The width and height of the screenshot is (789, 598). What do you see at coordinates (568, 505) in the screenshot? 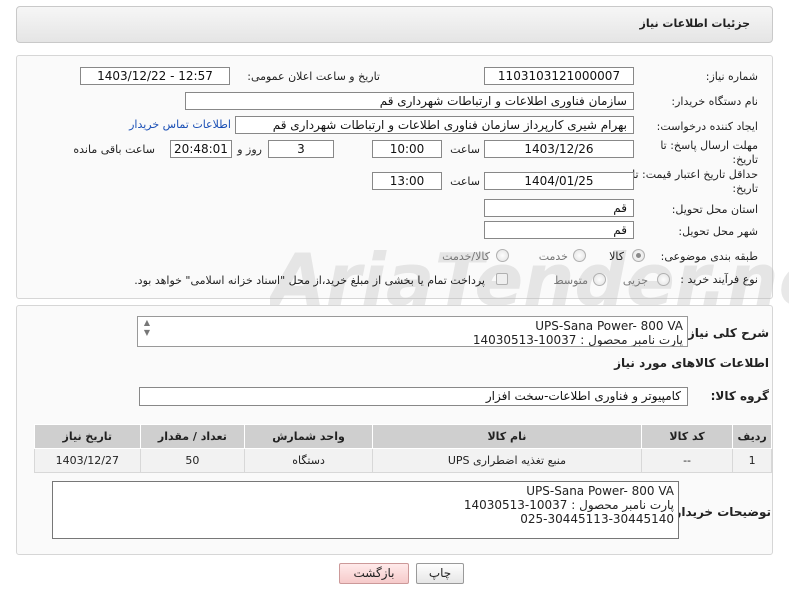
I see `buyer-notes-line-2: پارت نامبر محصول : 10037-14030513` at bounding box center [568, 505].